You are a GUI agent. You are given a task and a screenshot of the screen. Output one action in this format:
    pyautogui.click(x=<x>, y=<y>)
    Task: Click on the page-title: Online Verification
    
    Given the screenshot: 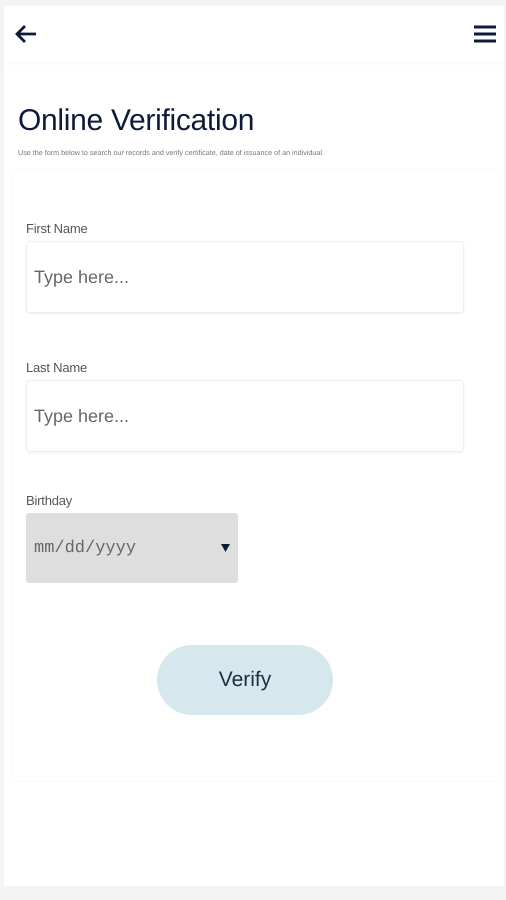 What is the action you would take?
    pyautogui.click(x=136, y=121)
    